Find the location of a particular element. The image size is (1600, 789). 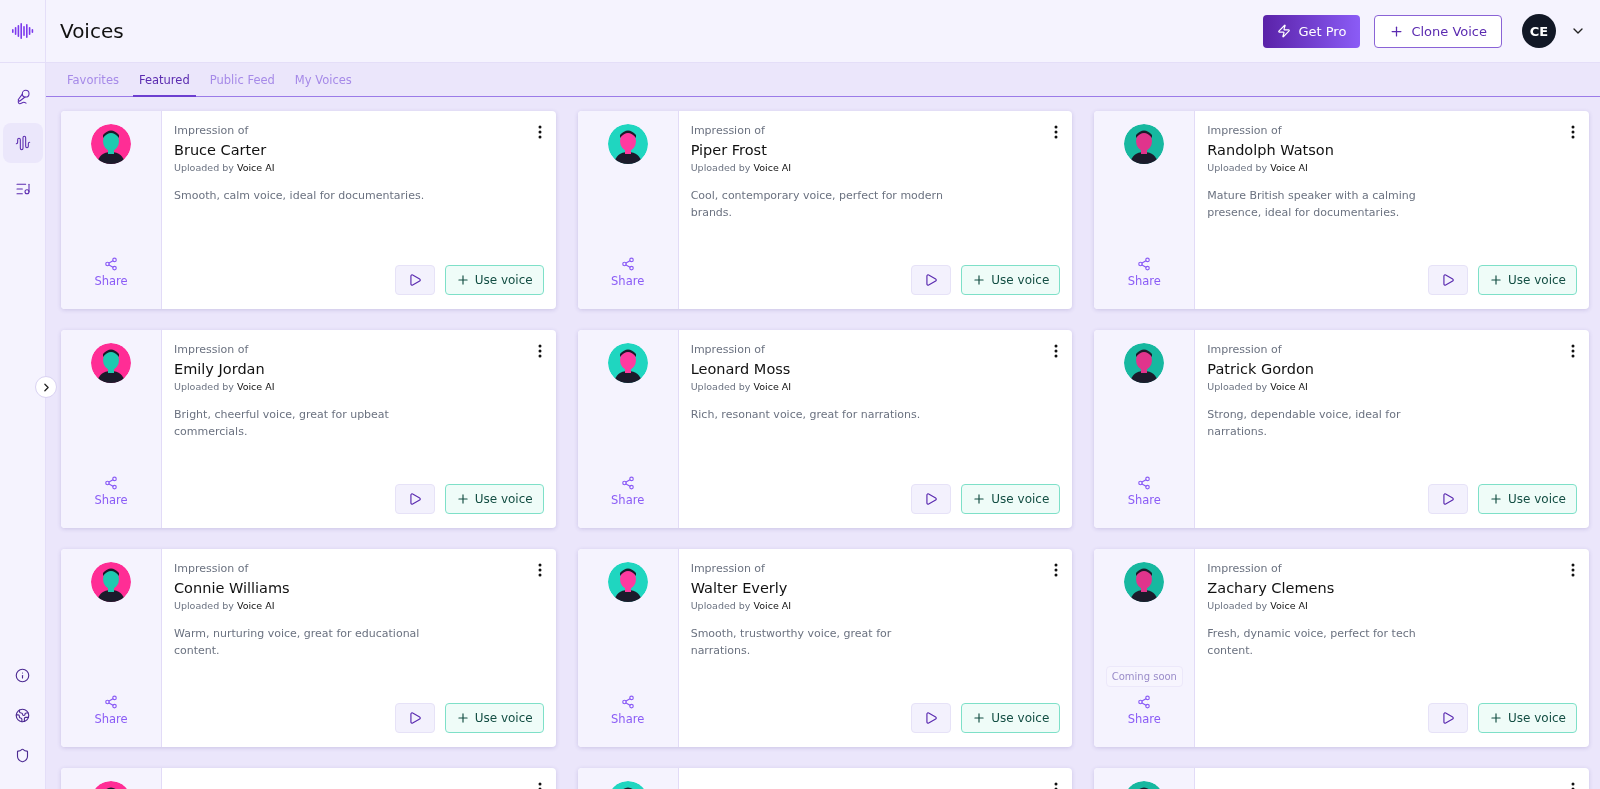

voice-description: Strong, dependable voice, ideal for narrations. is located at coordinates (1304, 423).